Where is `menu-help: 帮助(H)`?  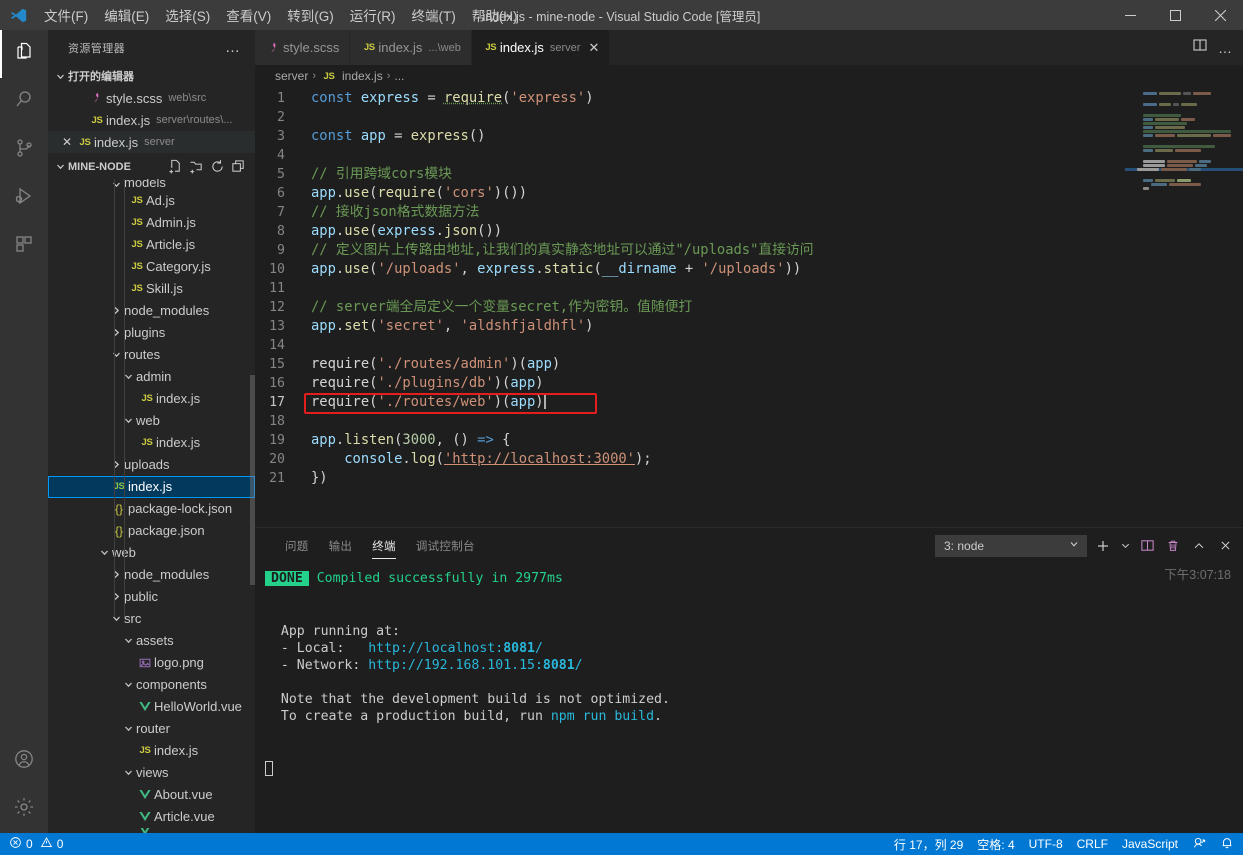 menu-help: 帮助(H) is located at coordinates (495, 15).